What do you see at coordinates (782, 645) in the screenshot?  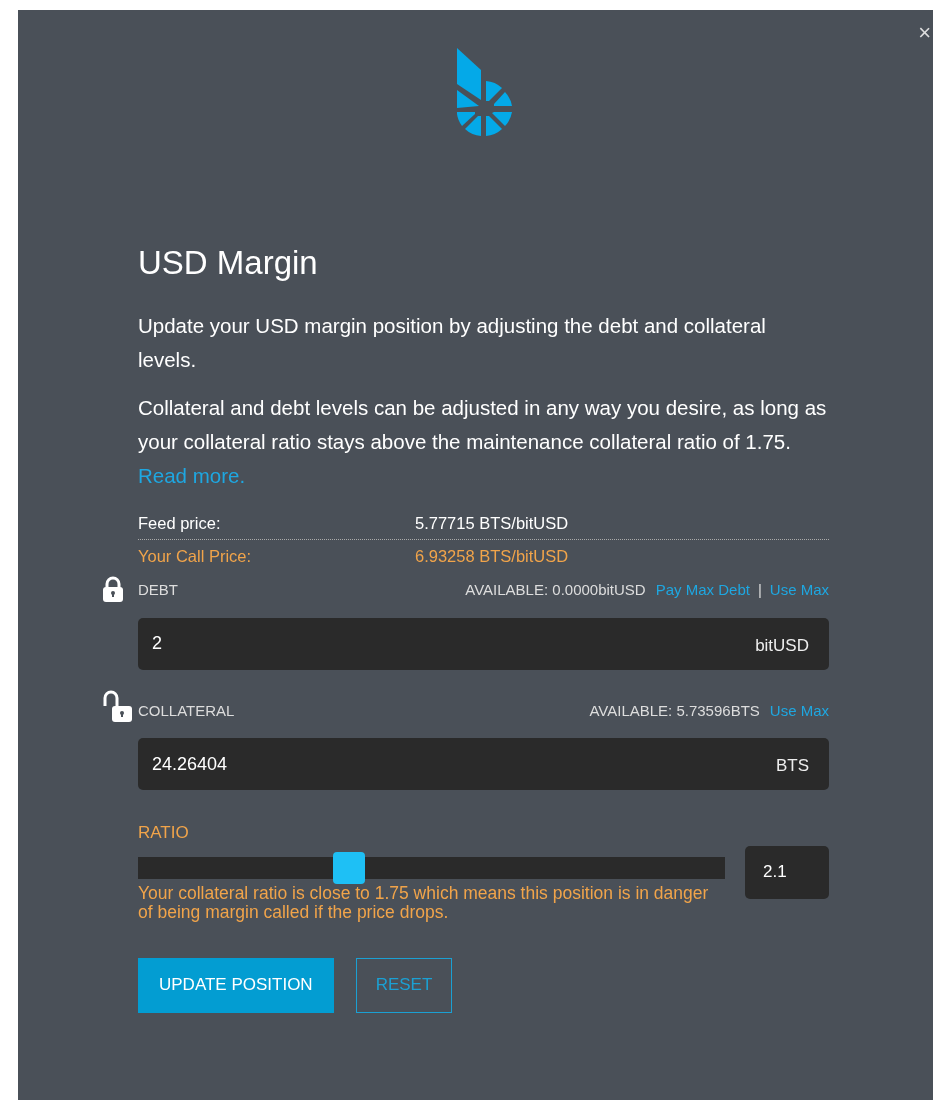 I see `unit-label: bitUSD` at bounding box center [782, 645].